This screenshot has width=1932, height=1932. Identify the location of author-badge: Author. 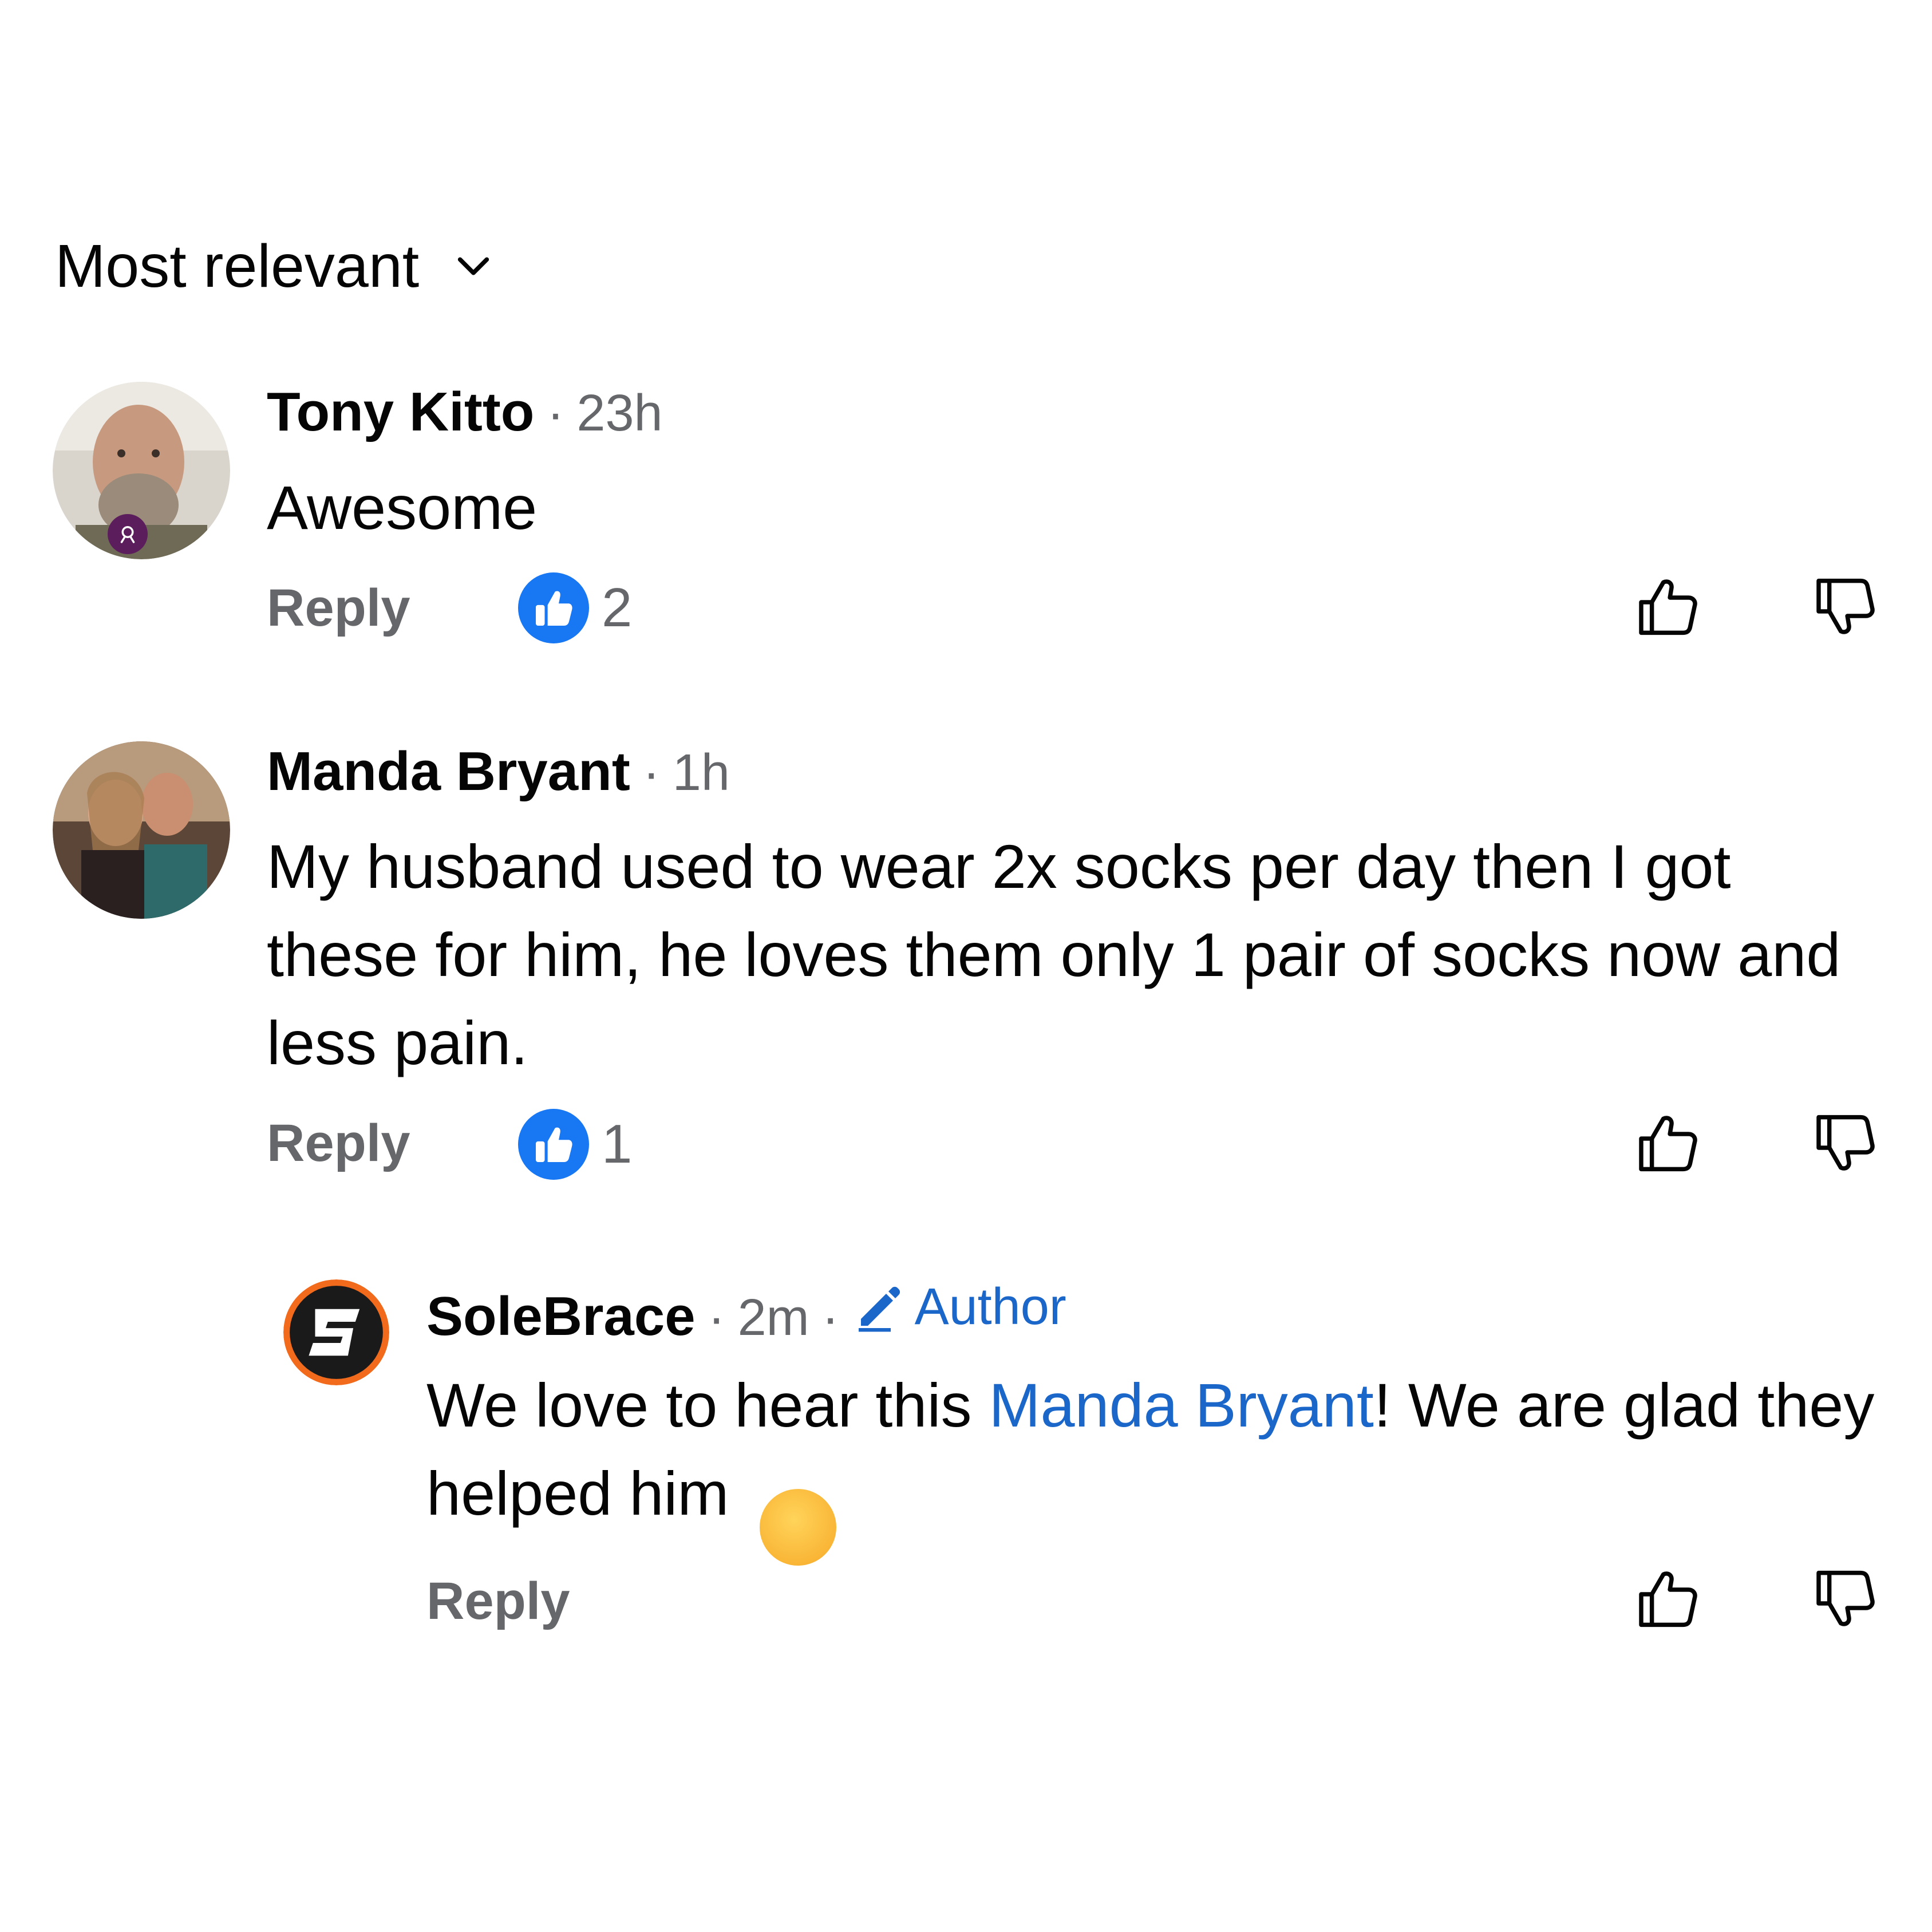
(959, 1307).